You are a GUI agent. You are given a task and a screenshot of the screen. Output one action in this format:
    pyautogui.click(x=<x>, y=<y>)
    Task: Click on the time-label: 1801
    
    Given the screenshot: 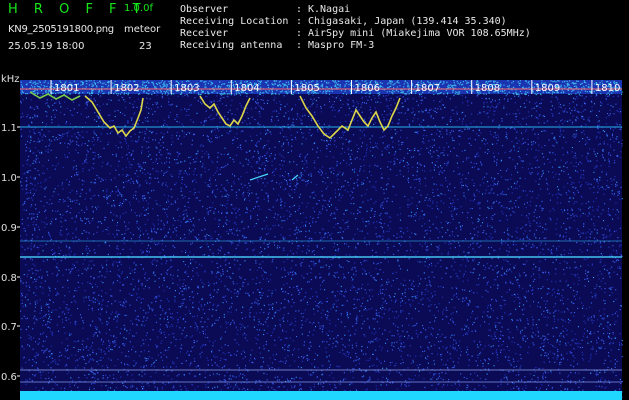 What is the action you would take?
    pyautogui.click(x=66, y=88)
    